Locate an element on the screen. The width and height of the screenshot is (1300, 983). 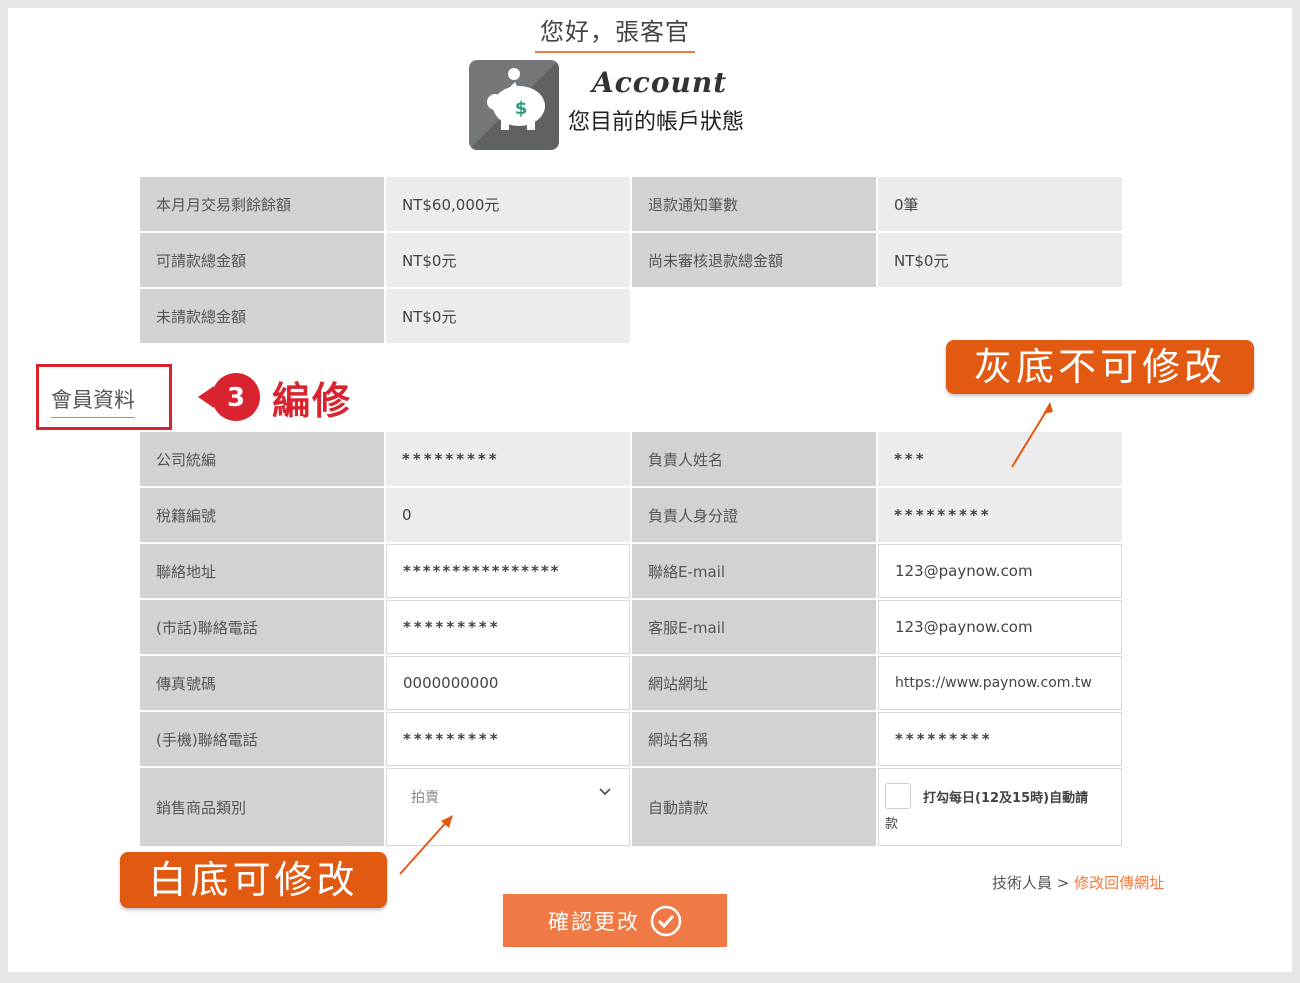
white-editable-note: 白底可修改 is located at coordinates (253, 880).